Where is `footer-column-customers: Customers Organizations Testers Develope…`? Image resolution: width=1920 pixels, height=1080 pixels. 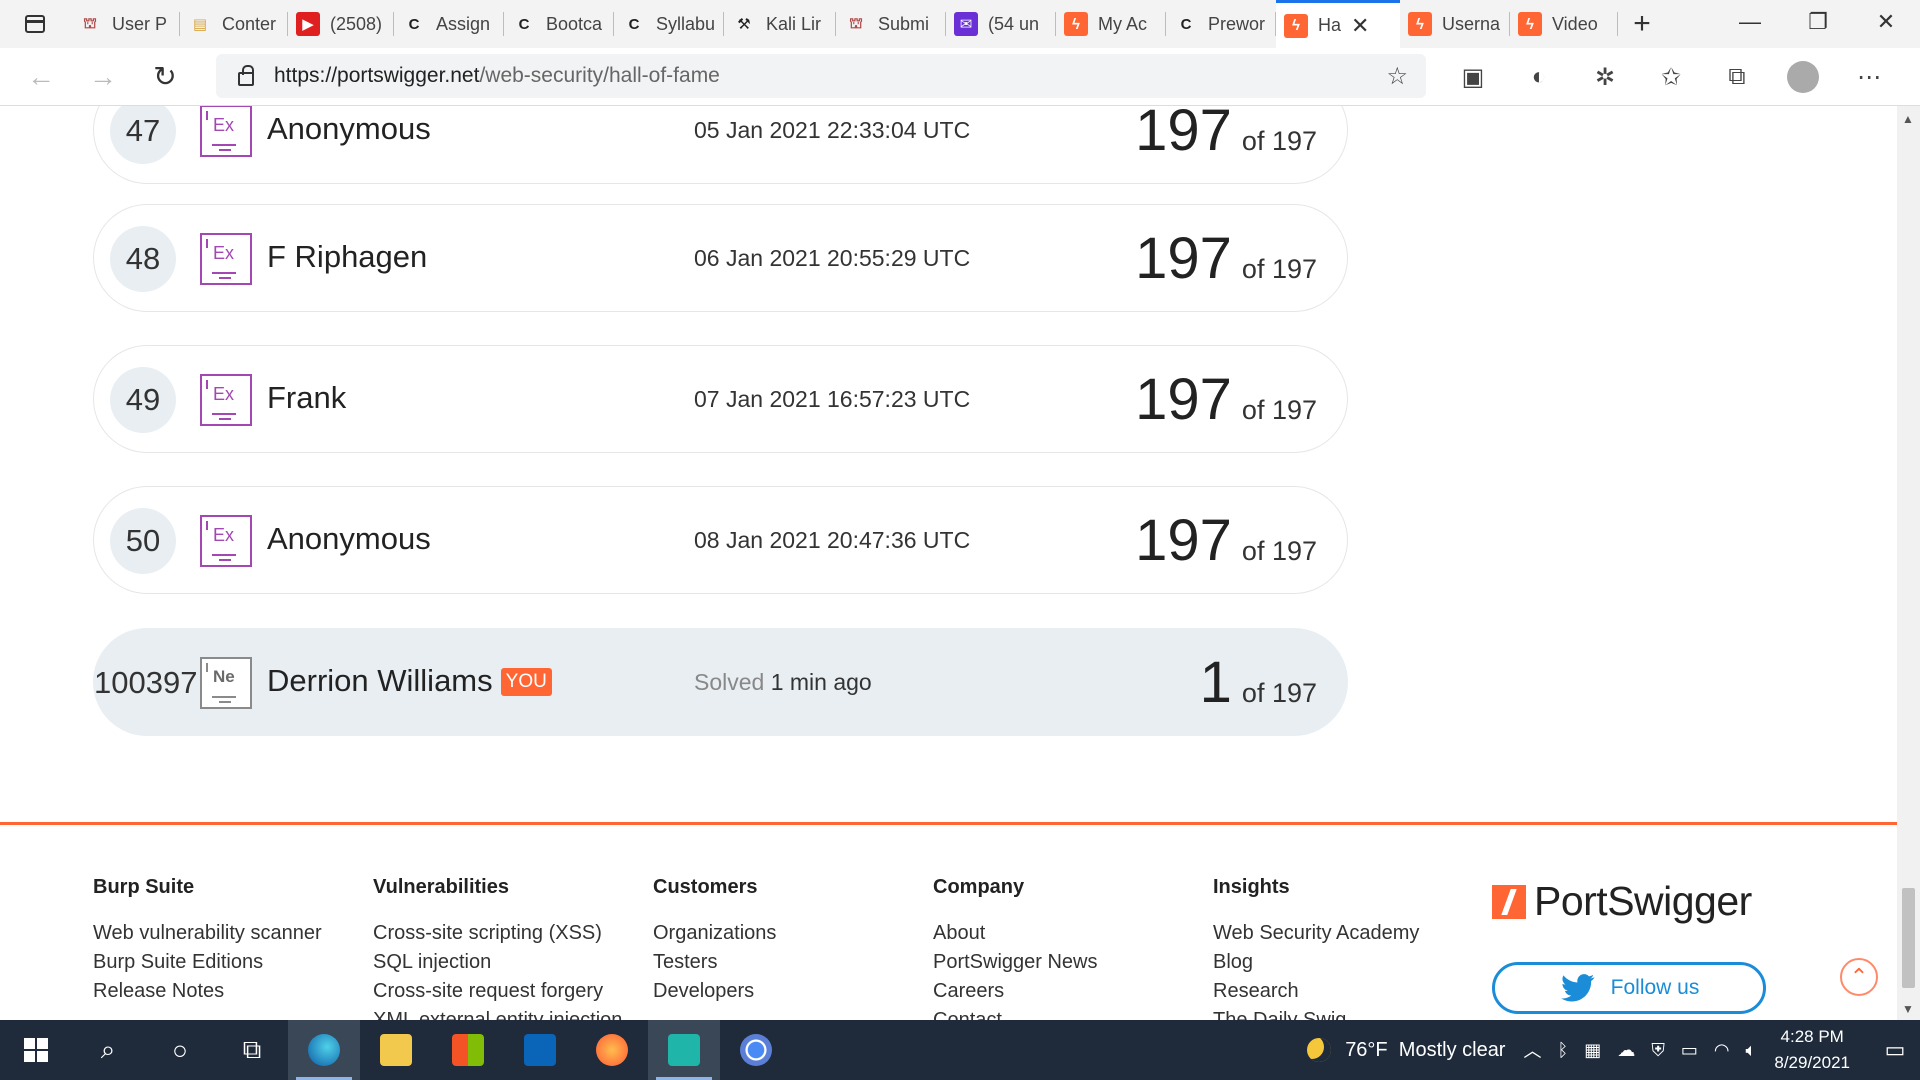
footer-column-customers: Customers Organizations Testers Develope… is located at coordinates (714, 941).